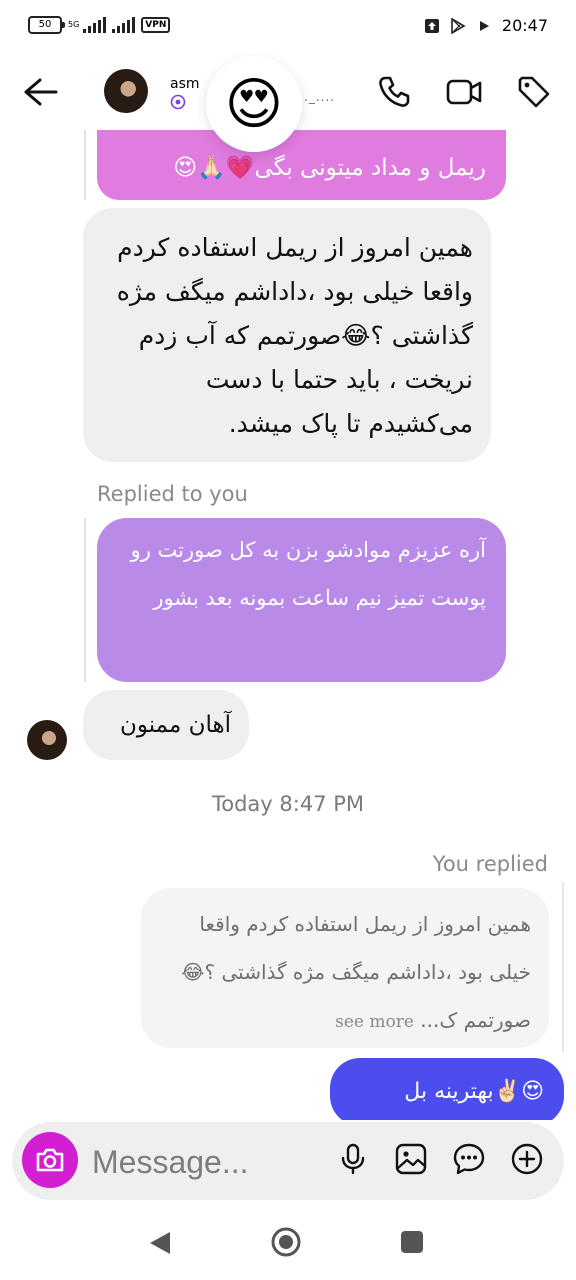  What do you see at coordinates (527, 1159) in the screenshot?
I see `add-icon` at bounding box center [527, 1159].